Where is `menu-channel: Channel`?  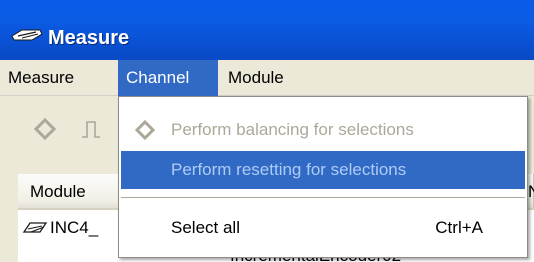
menu-channel: Channel is located at coordinates (168, 78).